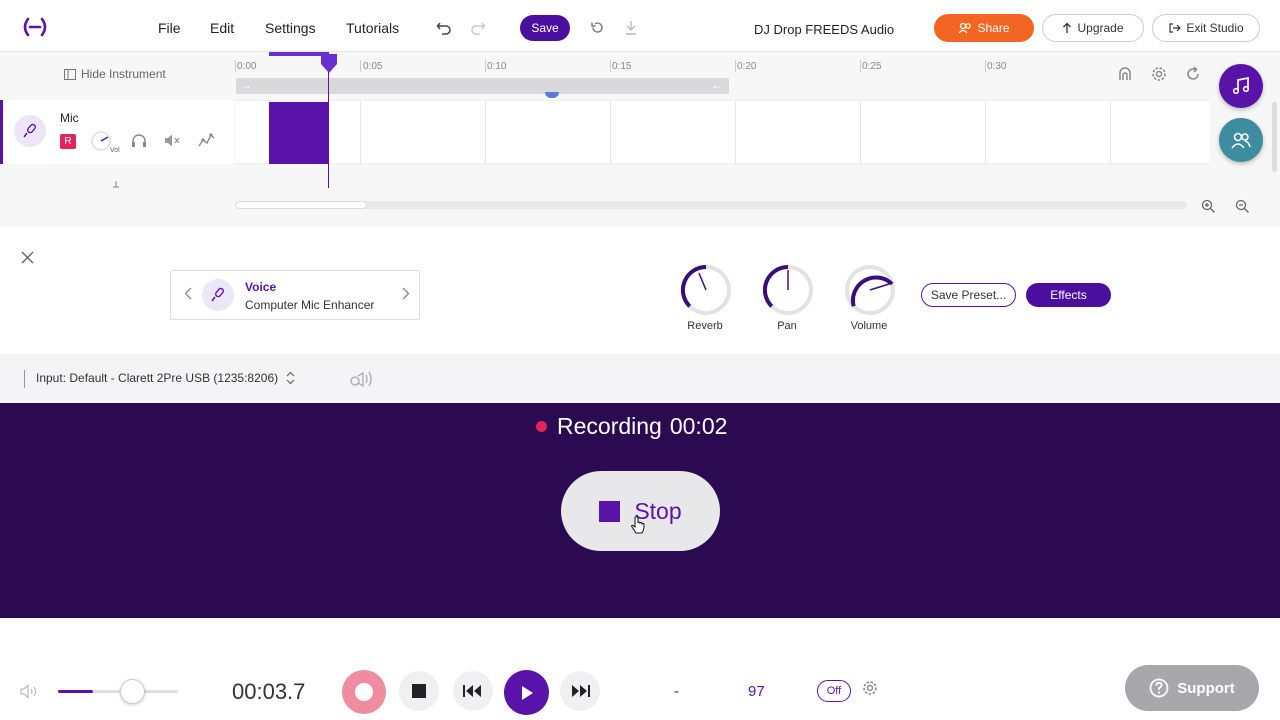  I want to click on record-arm-button: R, so click(68, 141).